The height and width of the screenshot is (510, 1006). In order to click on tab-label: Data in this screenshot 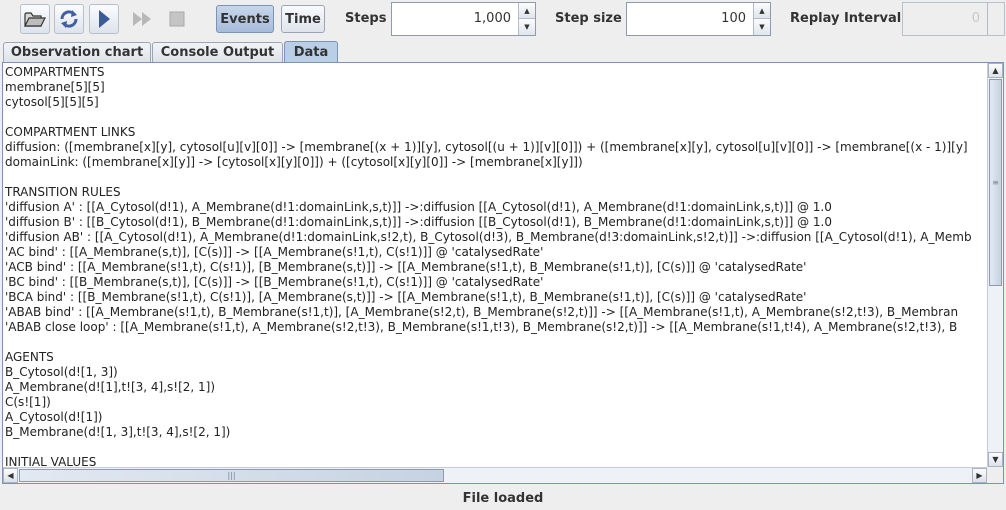, I will do `click(311, 52)`.